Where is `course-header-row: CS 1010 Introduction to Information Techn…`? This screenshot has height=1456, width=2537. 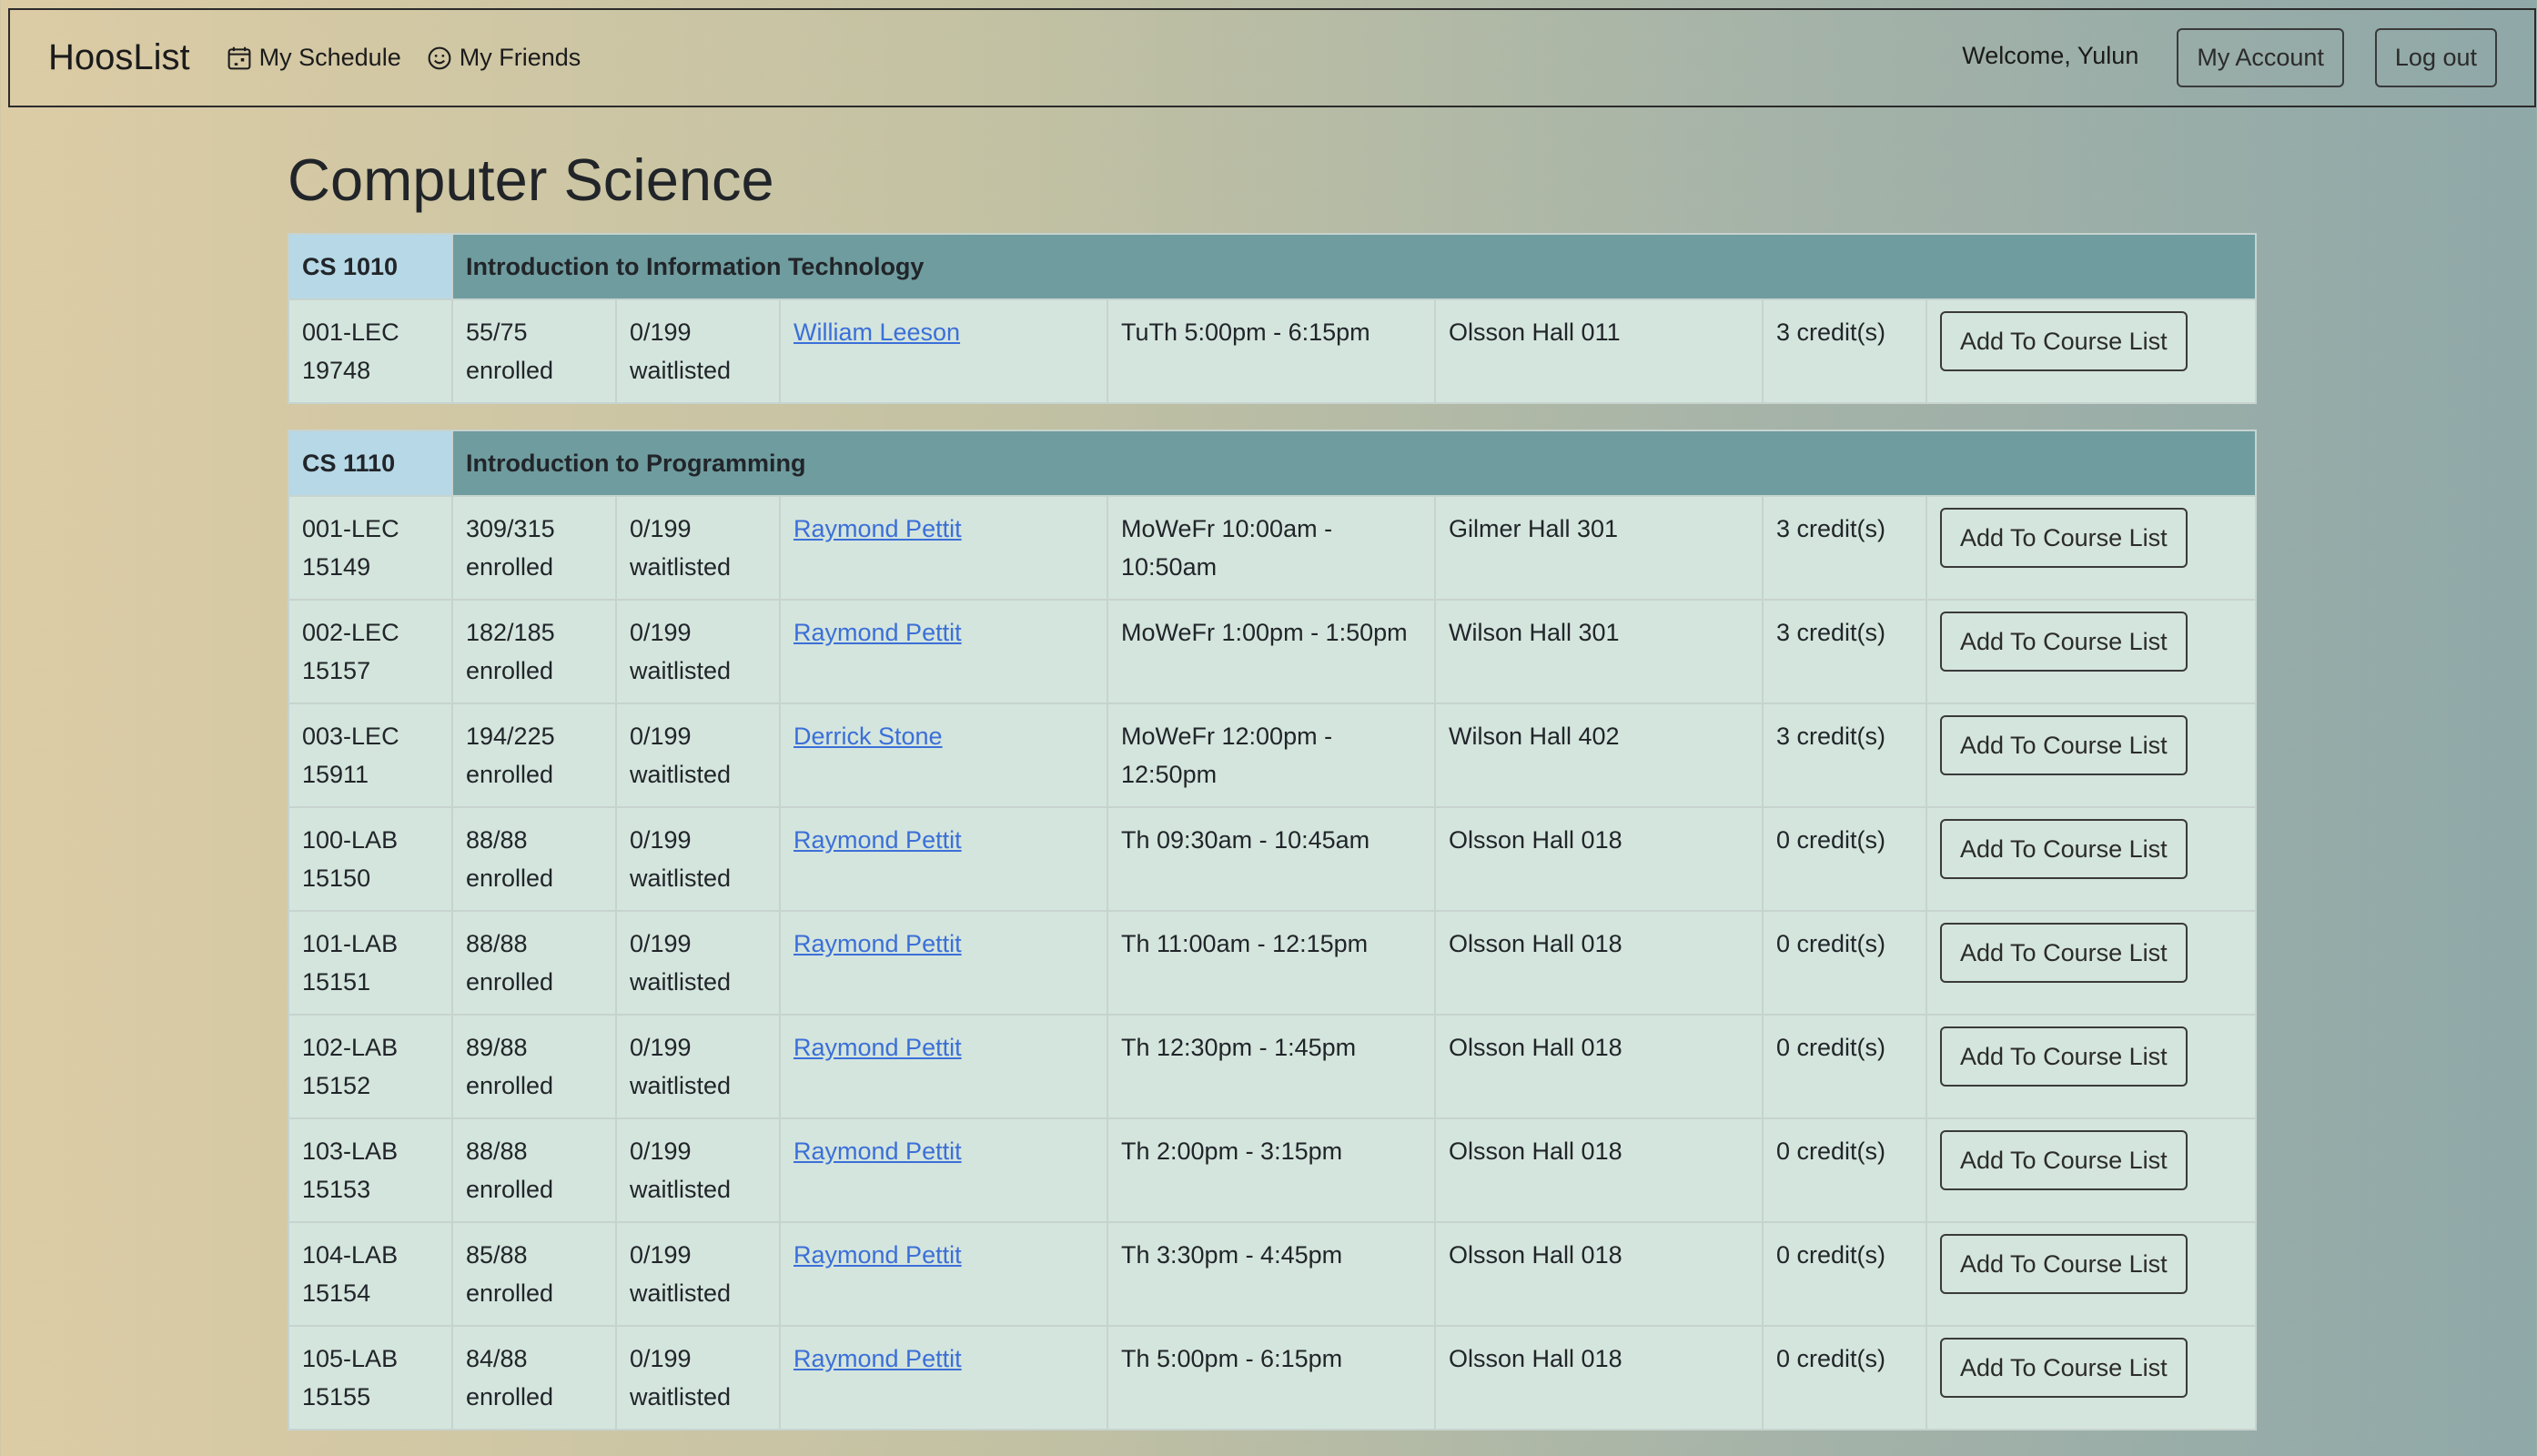 course-header-row: CS 1010 Introduction to Information Techn… is located at coordinates (1273, 267).